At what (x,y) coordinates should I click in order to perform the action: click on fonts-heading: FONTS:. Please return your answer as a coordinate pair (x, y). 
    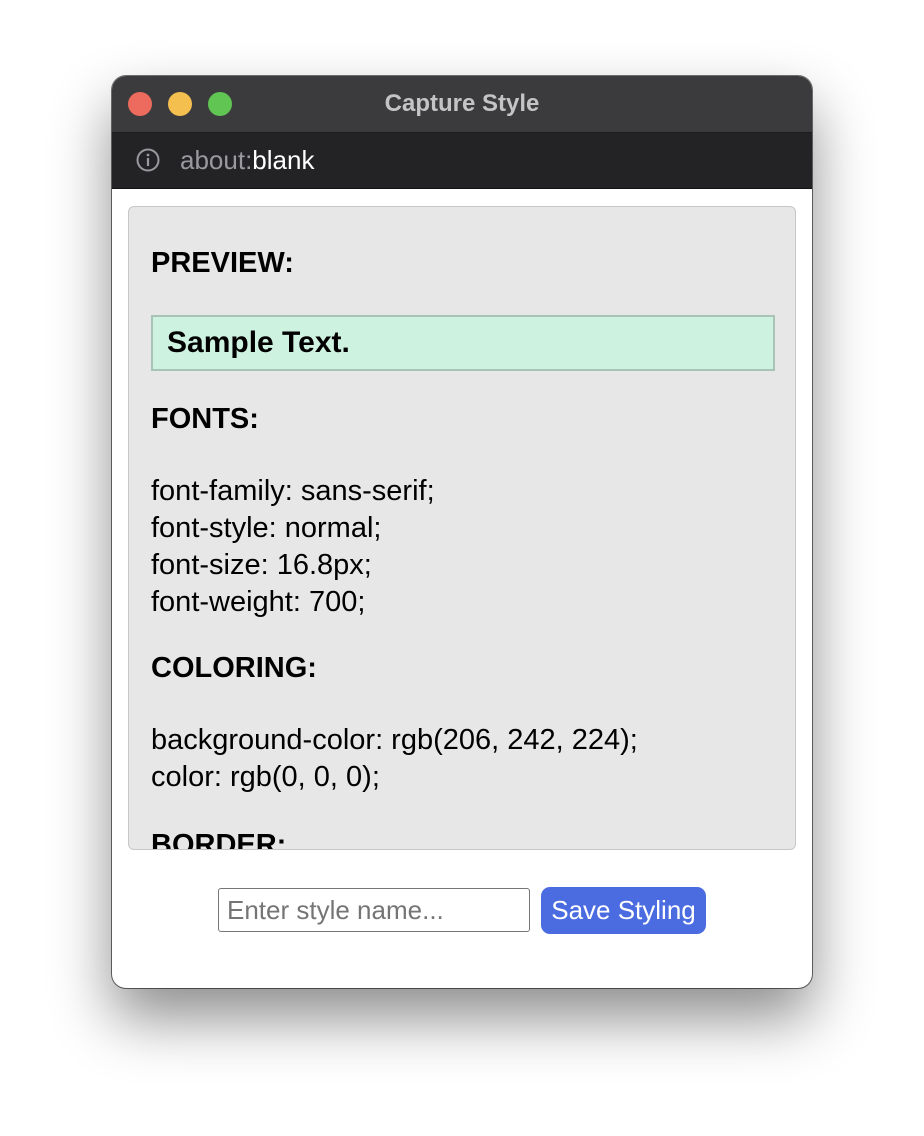
    Looking at the image, I should click on (205, 419).